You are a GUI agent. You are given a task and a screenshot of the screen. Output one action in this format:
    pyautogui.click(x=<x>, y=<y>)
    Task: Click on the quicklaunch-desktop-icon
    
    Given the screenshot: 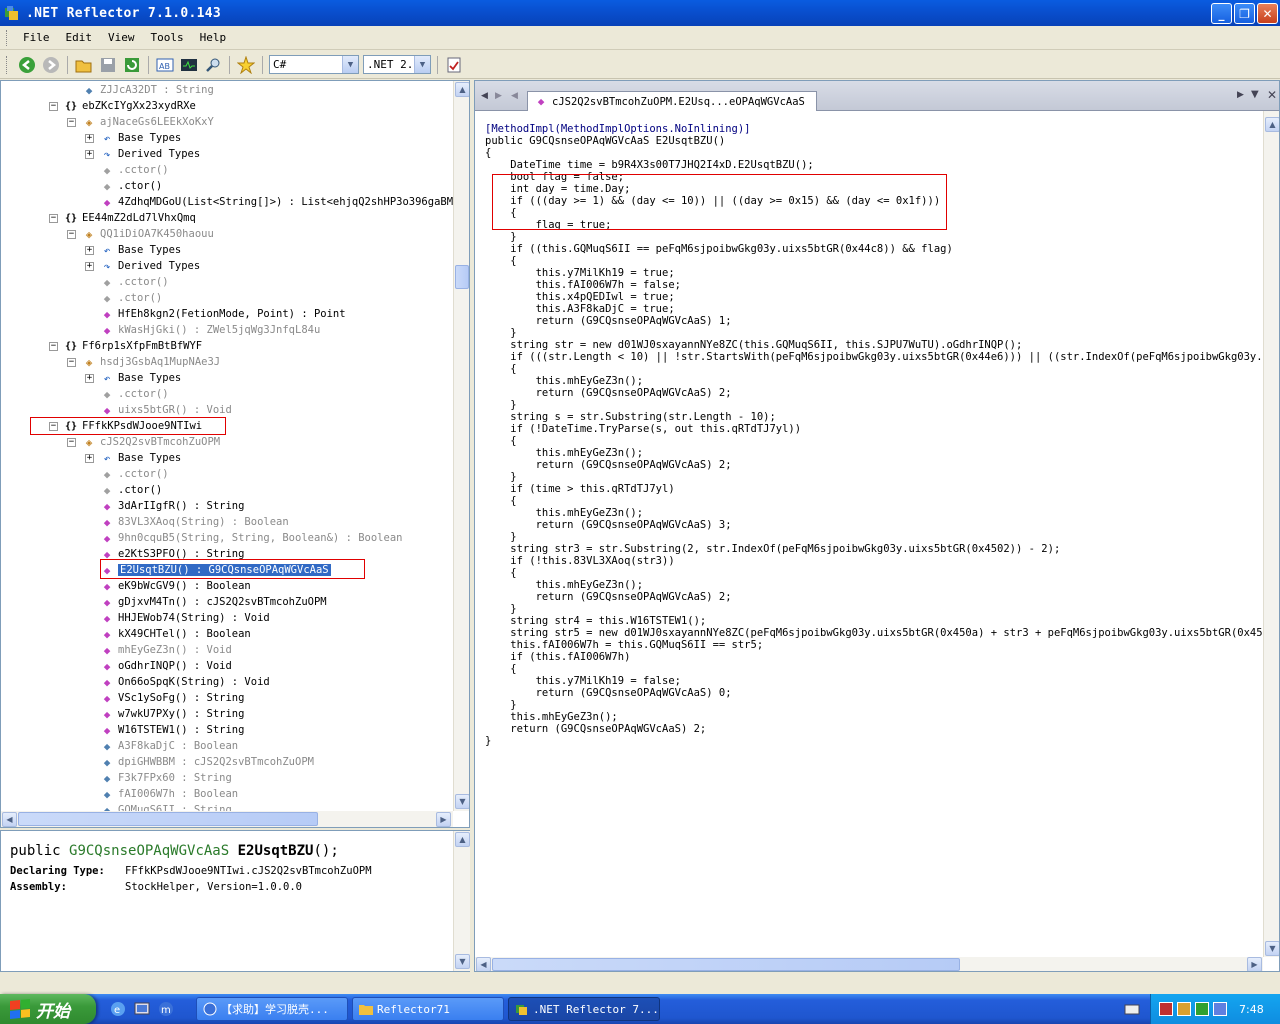 What is the action you would take?
    pyautogui.click(x=142, y=1009)
    